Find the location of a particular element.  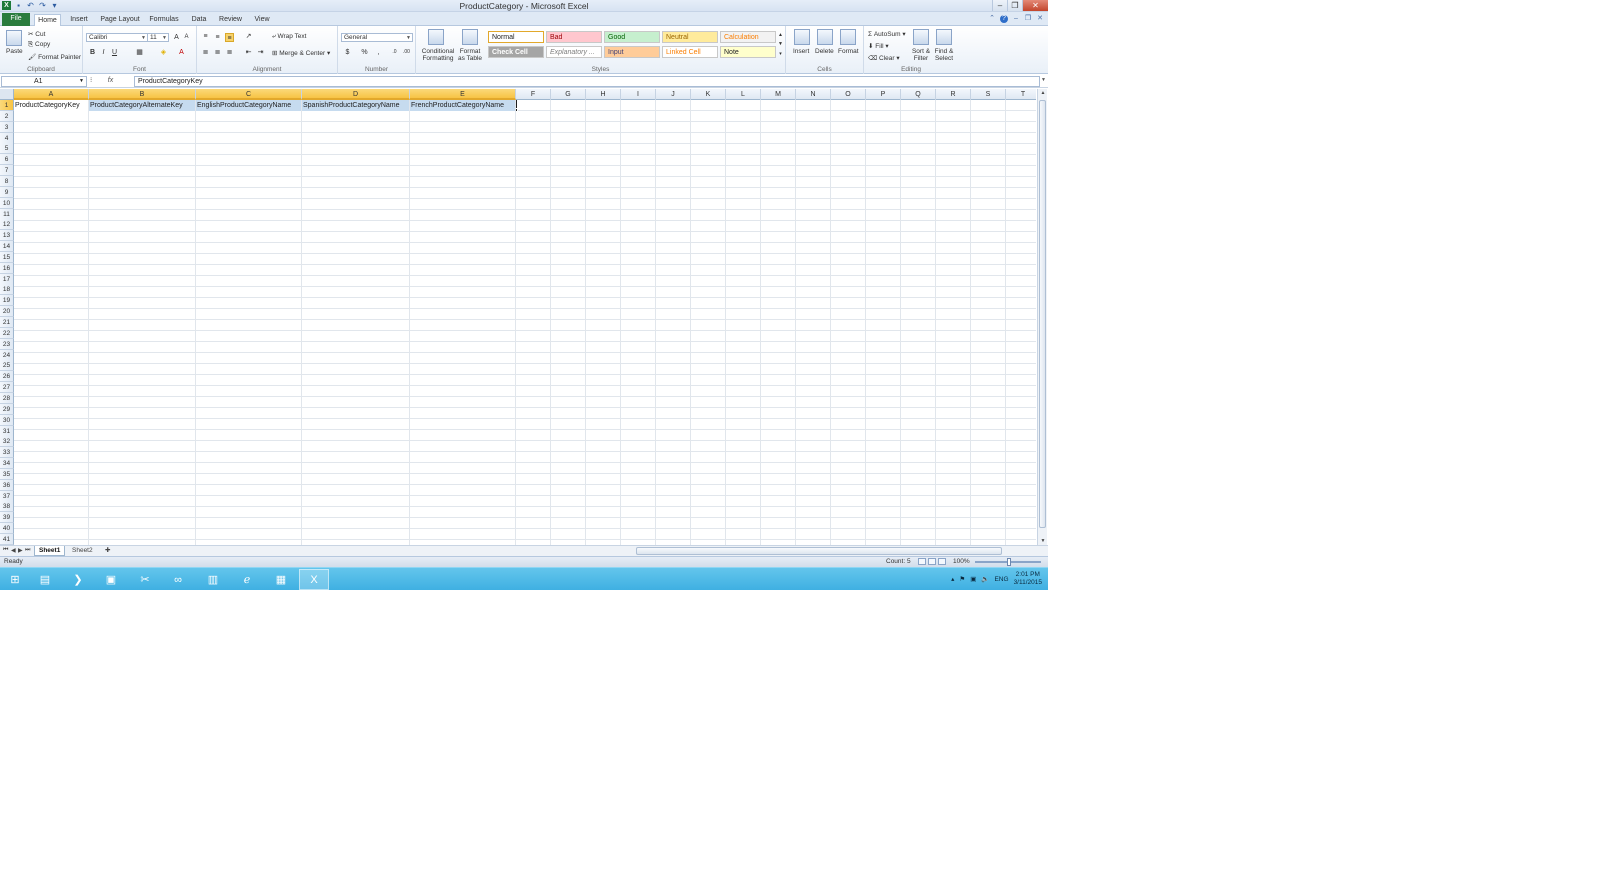

row-header: 15 is located at coordinates (7, 257).